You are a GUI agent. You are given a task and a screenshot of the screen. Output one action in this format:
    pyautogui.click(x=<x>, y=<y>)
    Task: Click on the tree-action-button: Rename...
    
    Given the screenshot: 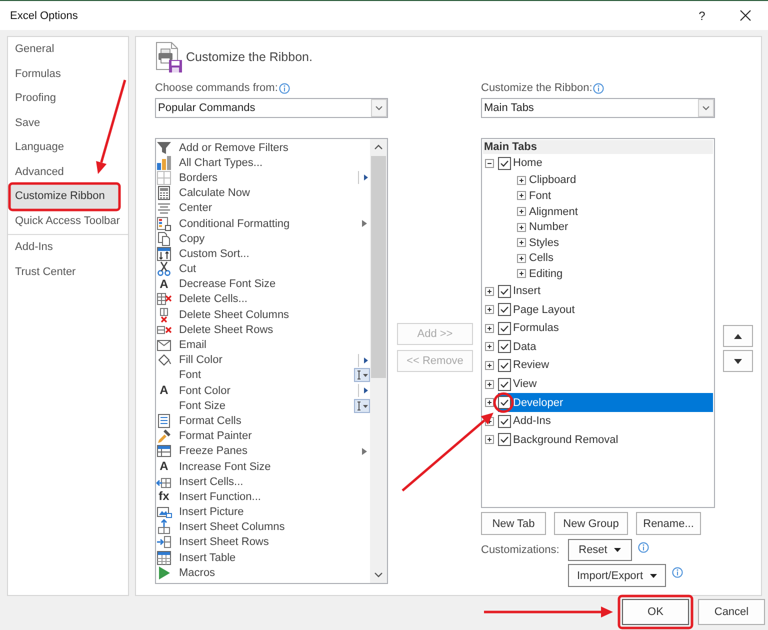 What is the action you would take?
    pyautogui.click(x=668, y=523)
    